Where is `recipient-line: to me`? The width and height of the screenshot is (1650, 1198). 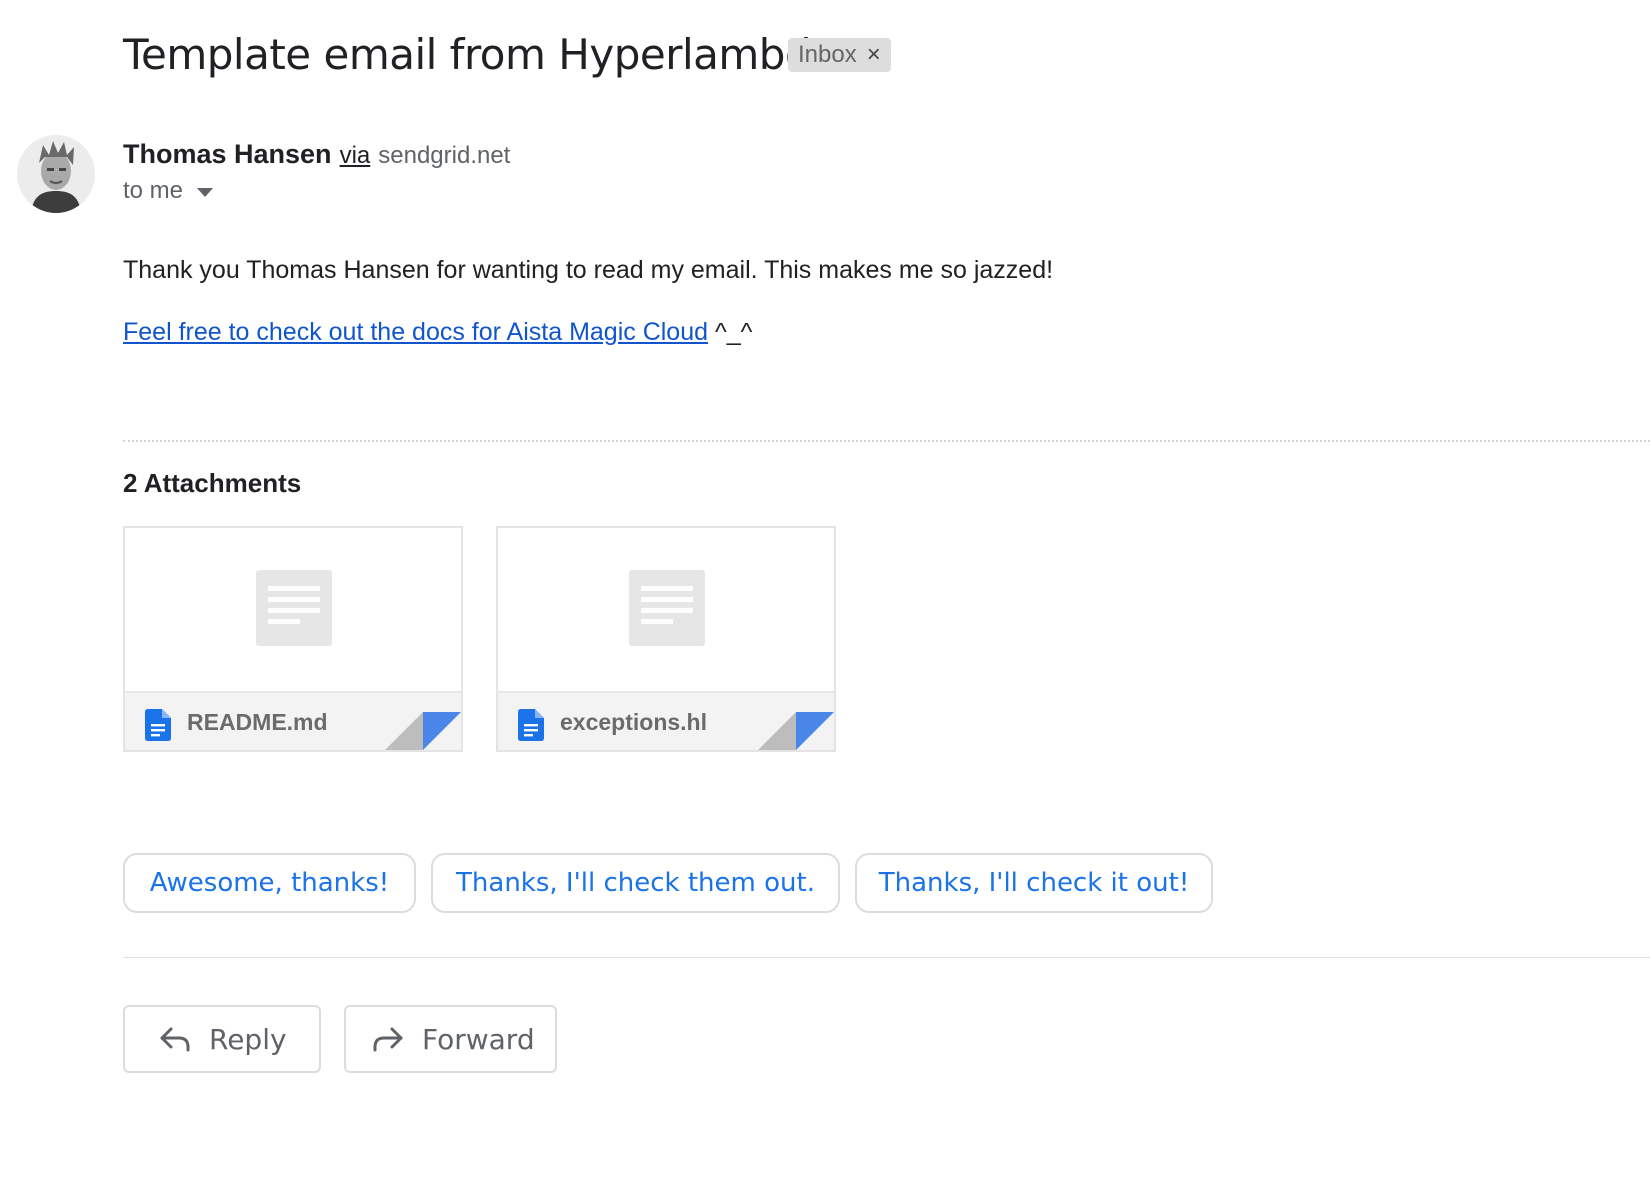
recipient-line: to me is located at coordinates (168, 191).